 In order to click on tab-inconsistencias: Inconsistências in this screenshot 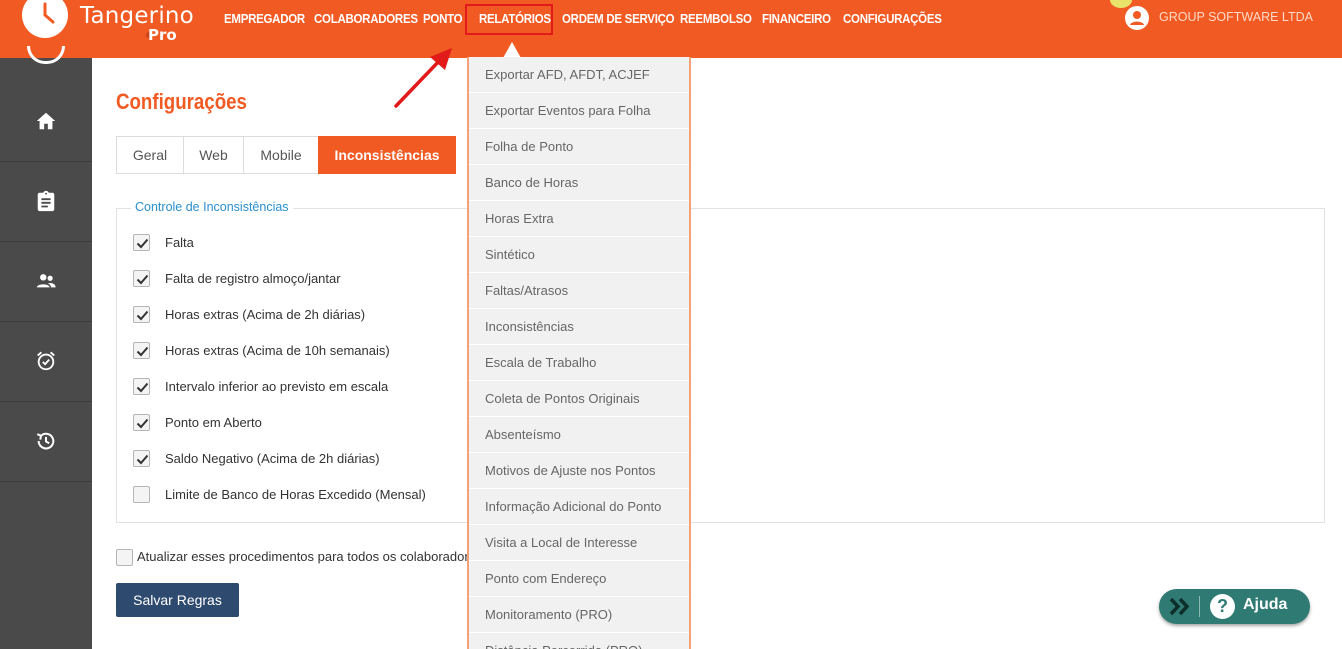, I will do `click(387, 155)`.